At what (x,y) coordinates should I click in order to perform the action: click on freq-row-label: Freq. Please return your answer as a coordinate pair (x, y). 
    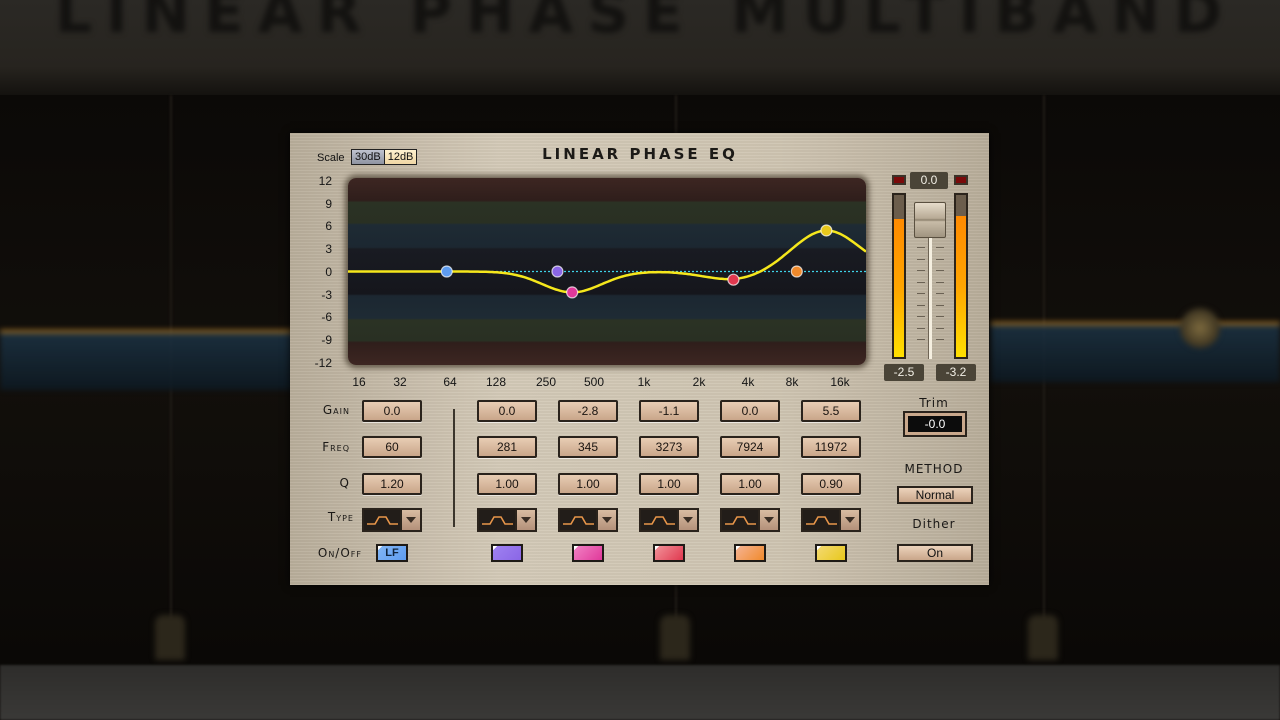
    Looking at the image, I should click on (336, 447).